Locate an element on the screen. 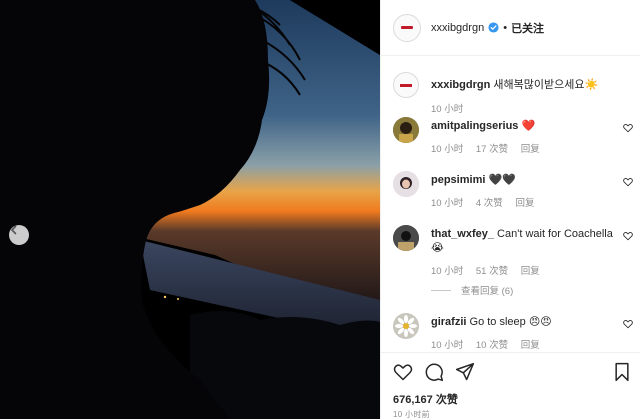  comment-meta: 10 小时 17 次赞 回复 is located at coordinates (490, 148).